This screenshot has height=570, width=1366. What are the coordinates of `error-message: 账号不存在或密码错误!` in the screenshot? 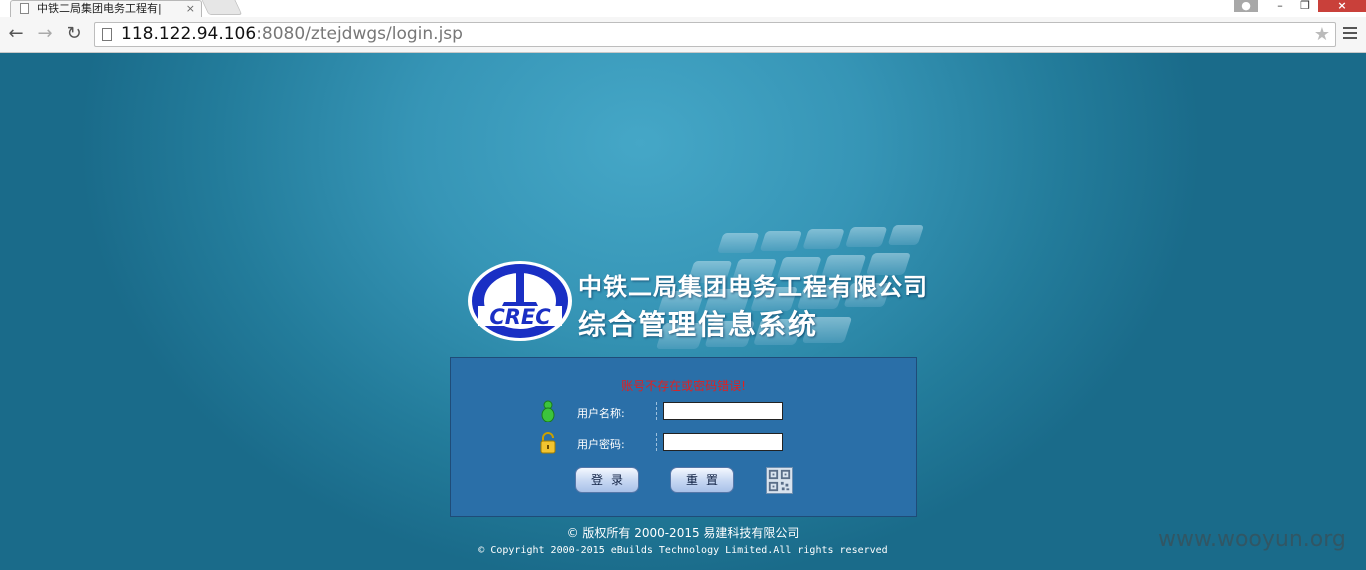 It's located at (683, 386).